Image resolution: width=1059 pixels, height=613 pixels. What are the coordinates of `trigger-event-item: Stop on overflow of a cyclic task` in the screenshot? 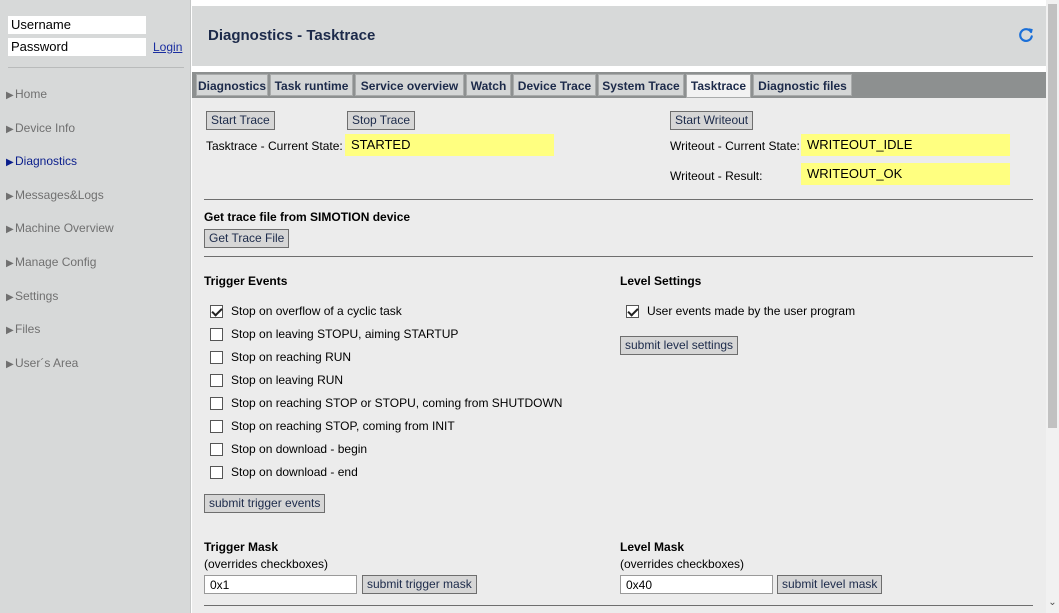 It's located at (306, 311).